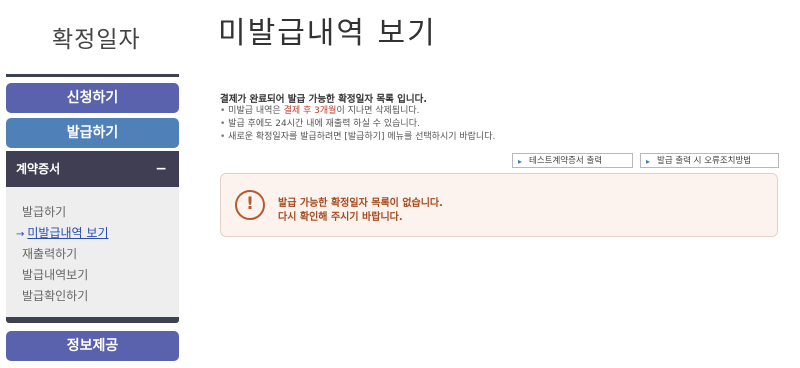 The width and height of the screenshot is (800, 368). I want to click on sub-item-history: 발급내역보기, so click(55, 274).